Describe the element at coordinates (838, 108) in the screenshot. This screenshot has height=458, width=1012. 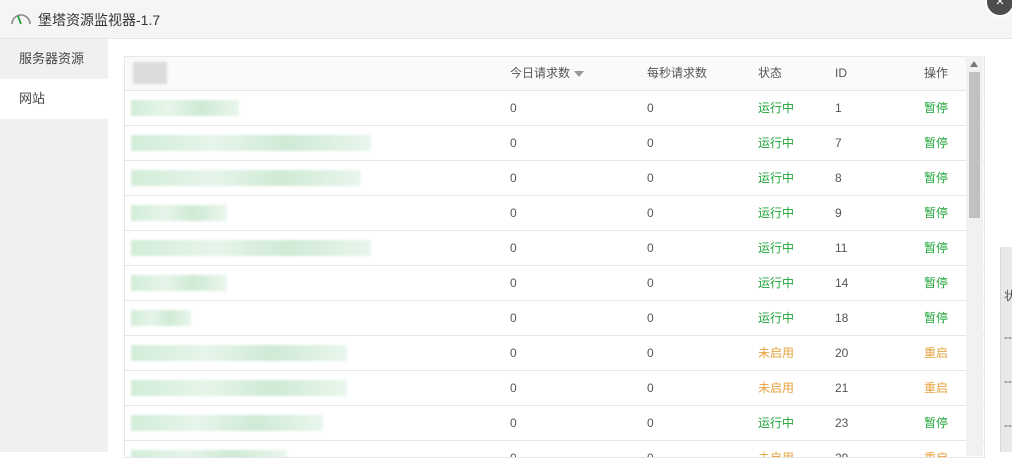
I see `id-cell: 1` at that location.